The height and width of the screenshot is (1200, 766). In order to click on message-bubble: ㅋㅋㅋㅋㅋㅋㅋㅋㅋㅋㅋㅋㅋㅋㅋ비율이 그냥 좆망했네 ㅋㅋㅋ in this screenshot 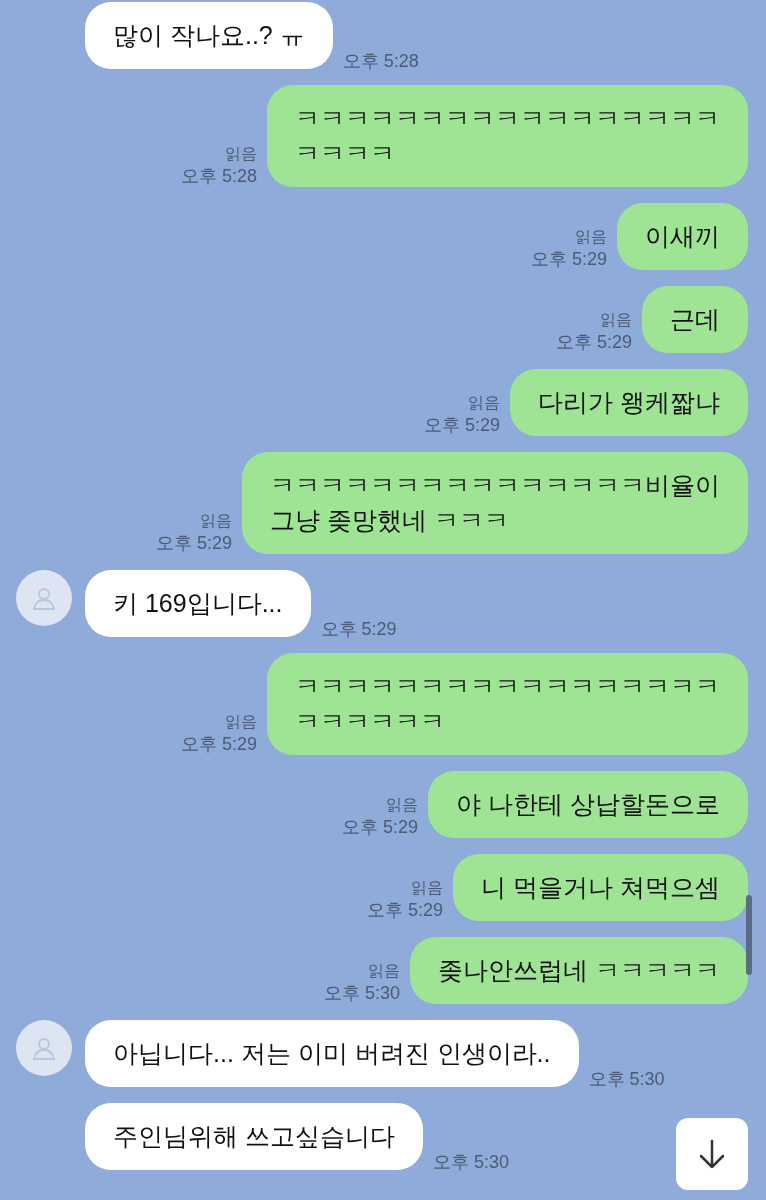, I will do `click(495, 503)`.